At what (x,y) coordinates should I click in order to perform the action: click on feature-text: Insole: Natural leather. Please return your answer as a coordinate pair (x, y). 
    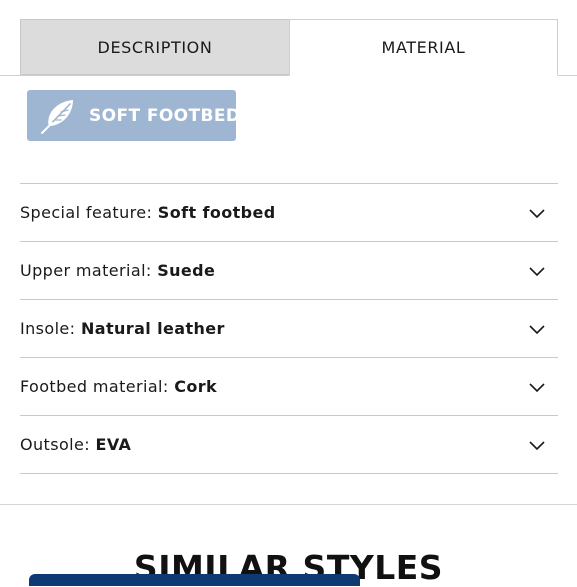
    Looking at the image, I should click on (122, 328).